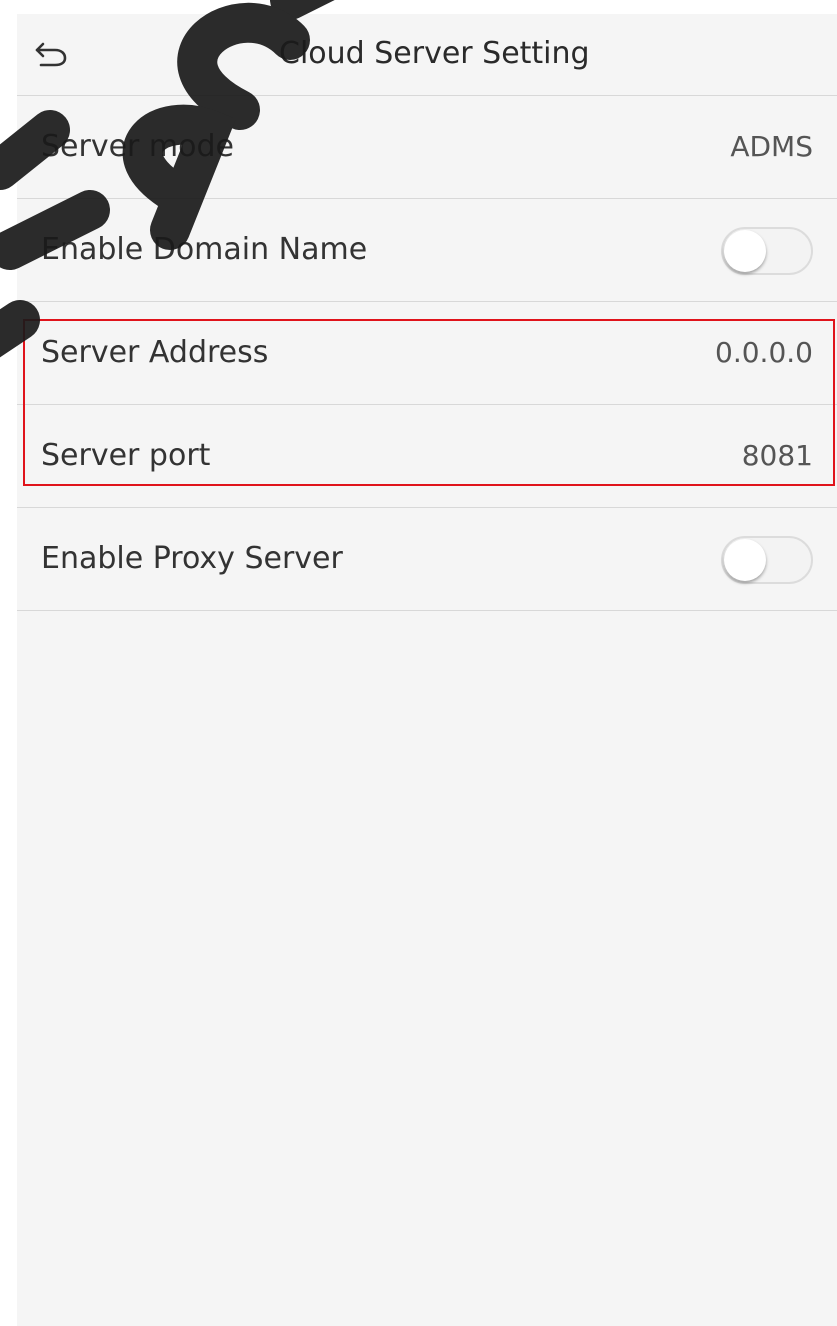 Image resolution: width=837 pixels, height=1326 pixels. What do you see at coordinates (427, 147) in the screenshot?
I see `row-server-mode: Server mode ADMS` at bounding box center [427, 147].